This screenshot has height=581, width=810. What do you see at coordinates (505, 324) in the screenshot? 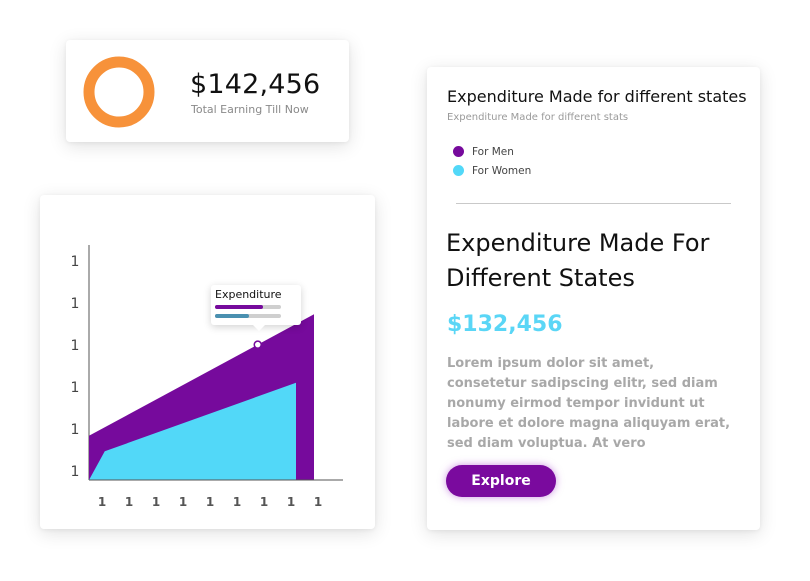
I see `state-card-amount: $132,456` at bounding box center [505, 324].